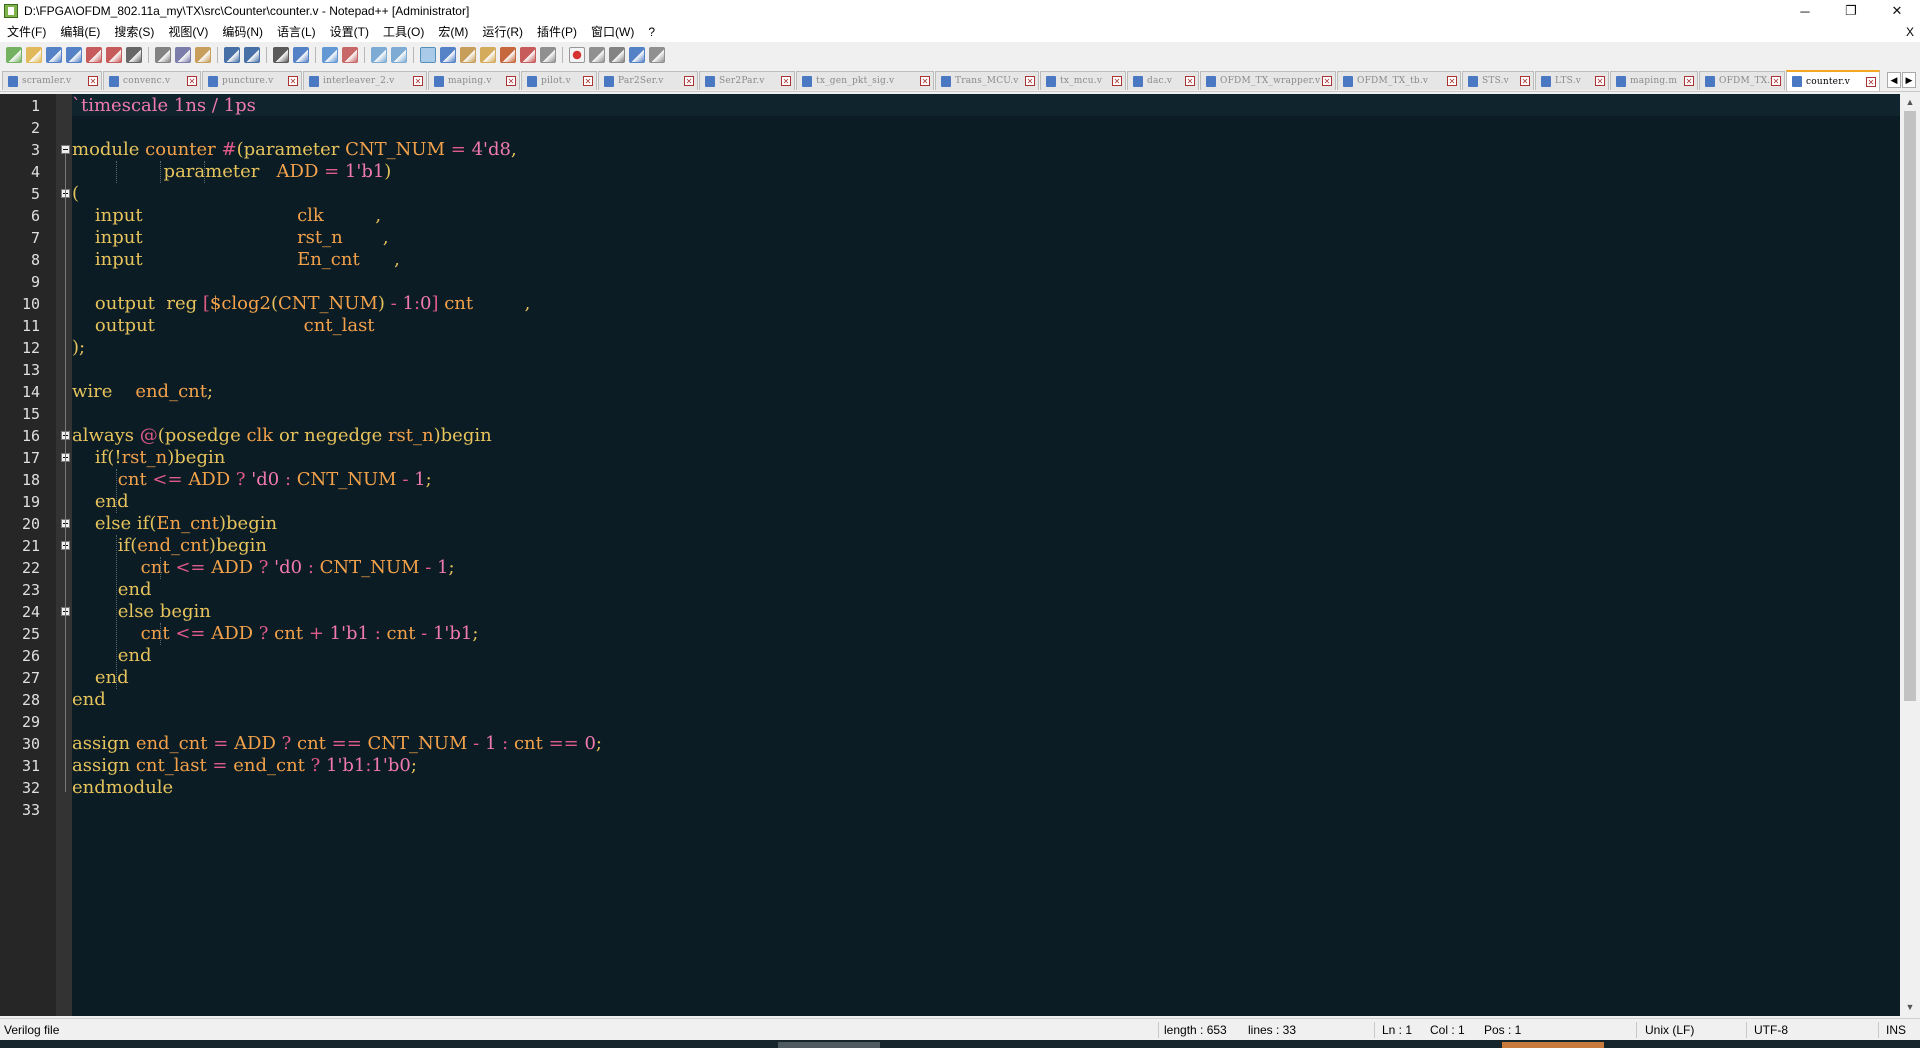  I want to click on vertical-scrollbar: ▲ ▼, so click(1910, 555).